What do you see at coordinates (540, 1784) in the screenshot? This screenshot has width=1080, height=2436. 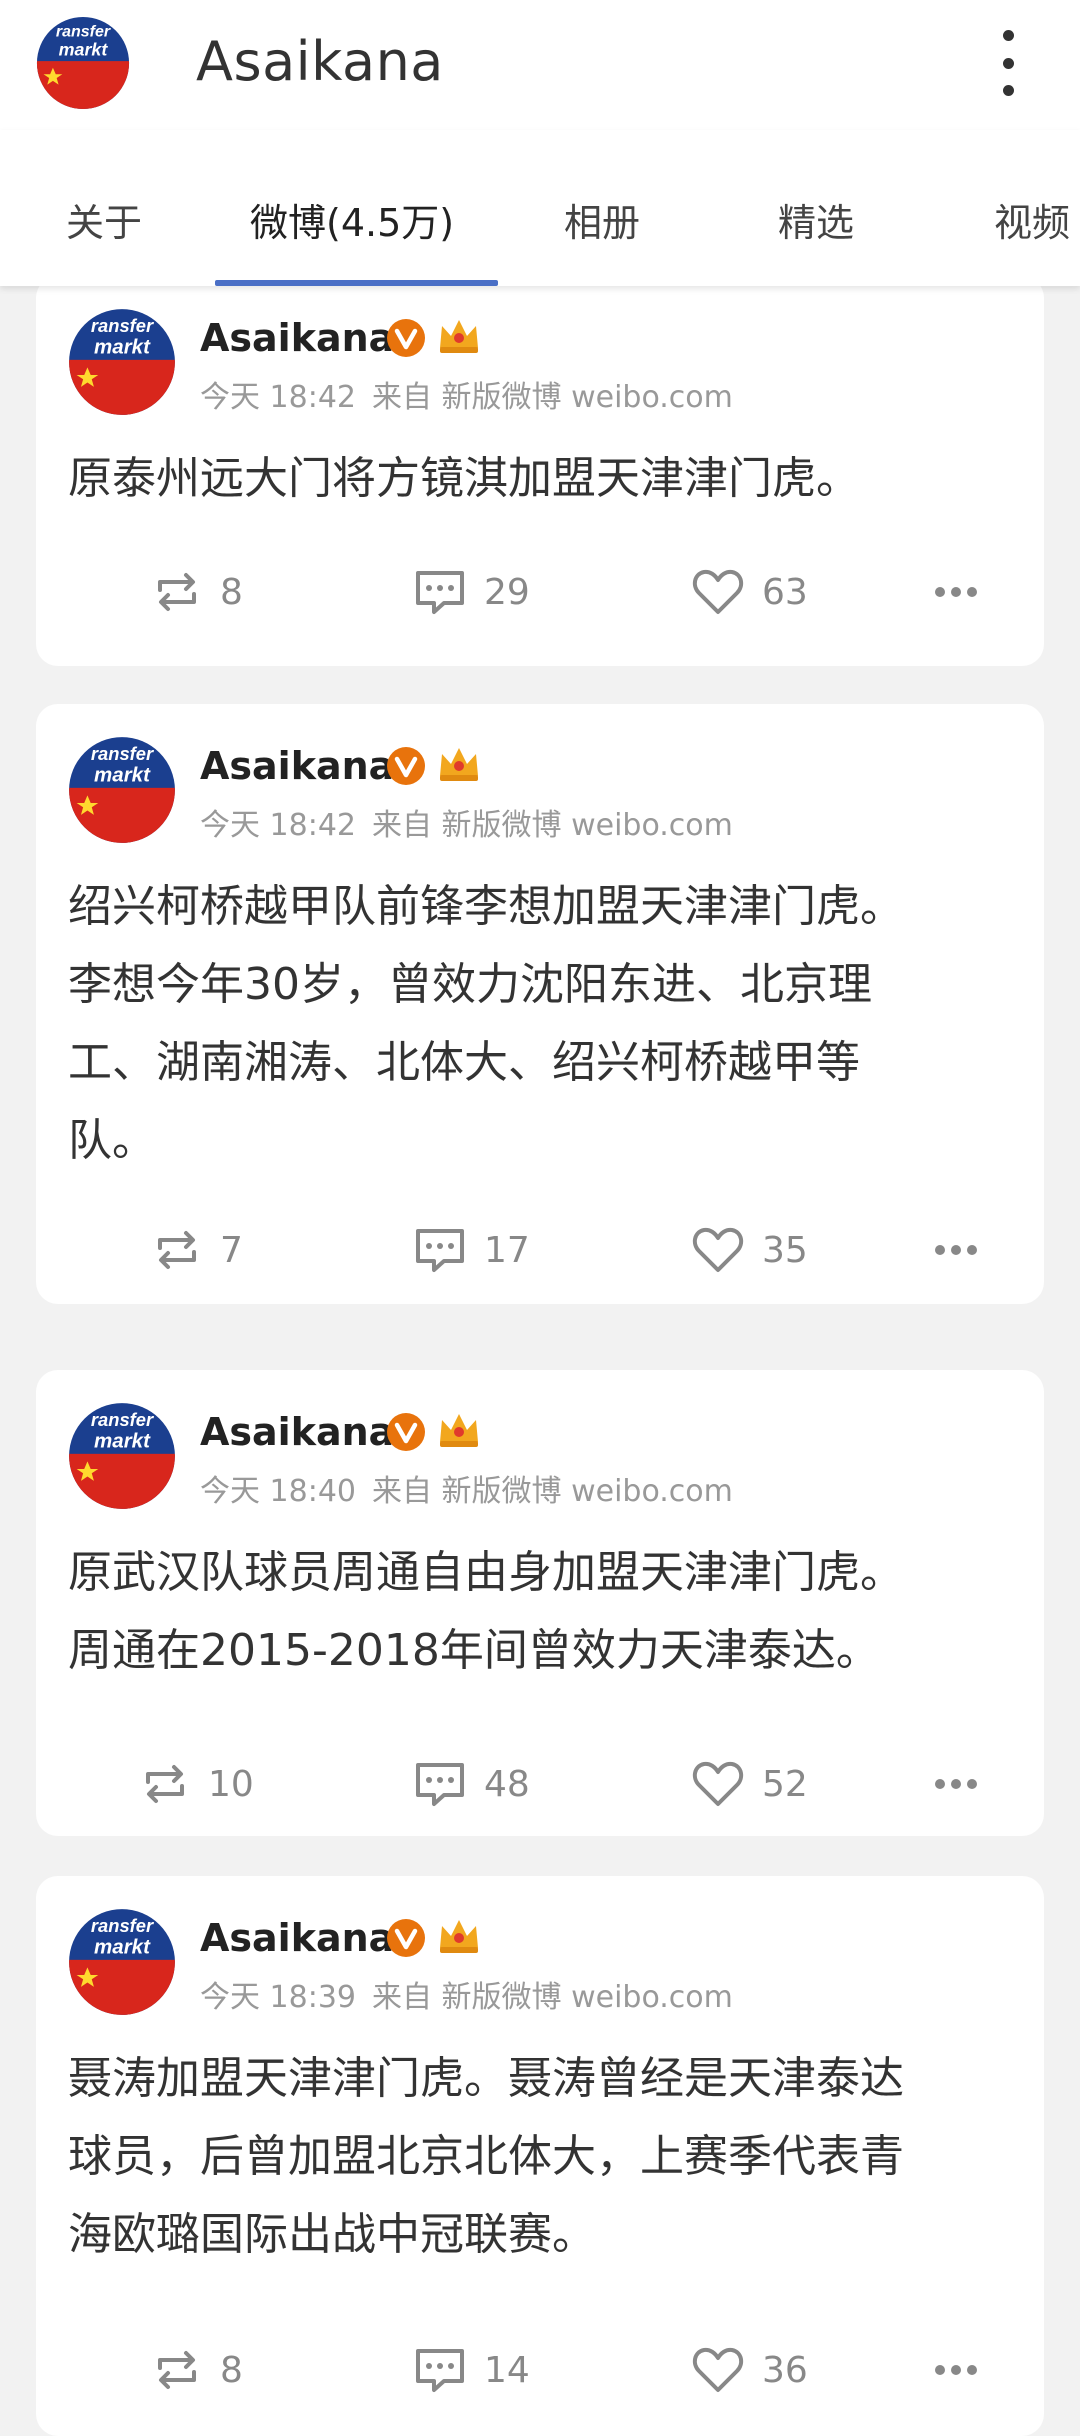 I see `post-actions: 10 48 52` at bounding box center [540, 1784].